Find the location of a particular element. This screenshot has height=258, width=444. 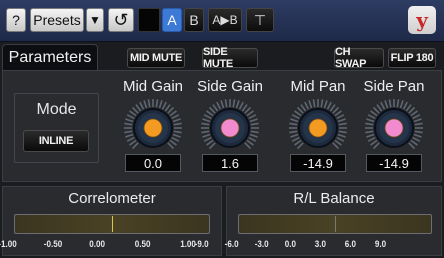

presets-dropdown-icon: ▼ is located at coordinates (95, 20).